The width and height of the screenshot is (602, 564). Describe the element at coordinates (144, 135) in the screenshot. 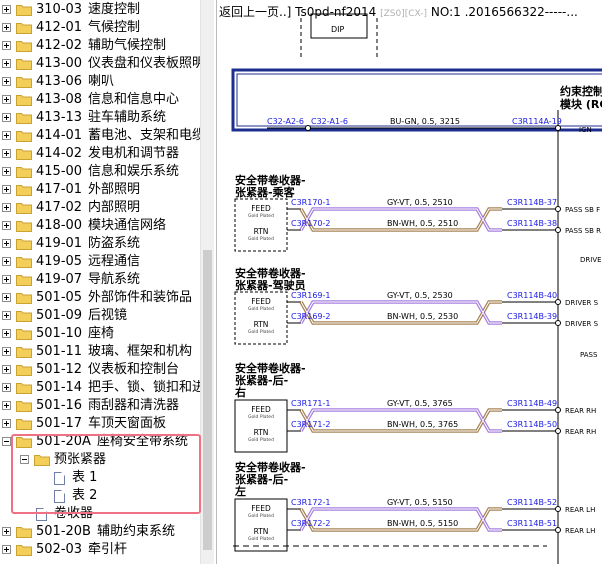

I see `tree-item-text: 蓄电池、支架和电缆` at that location.